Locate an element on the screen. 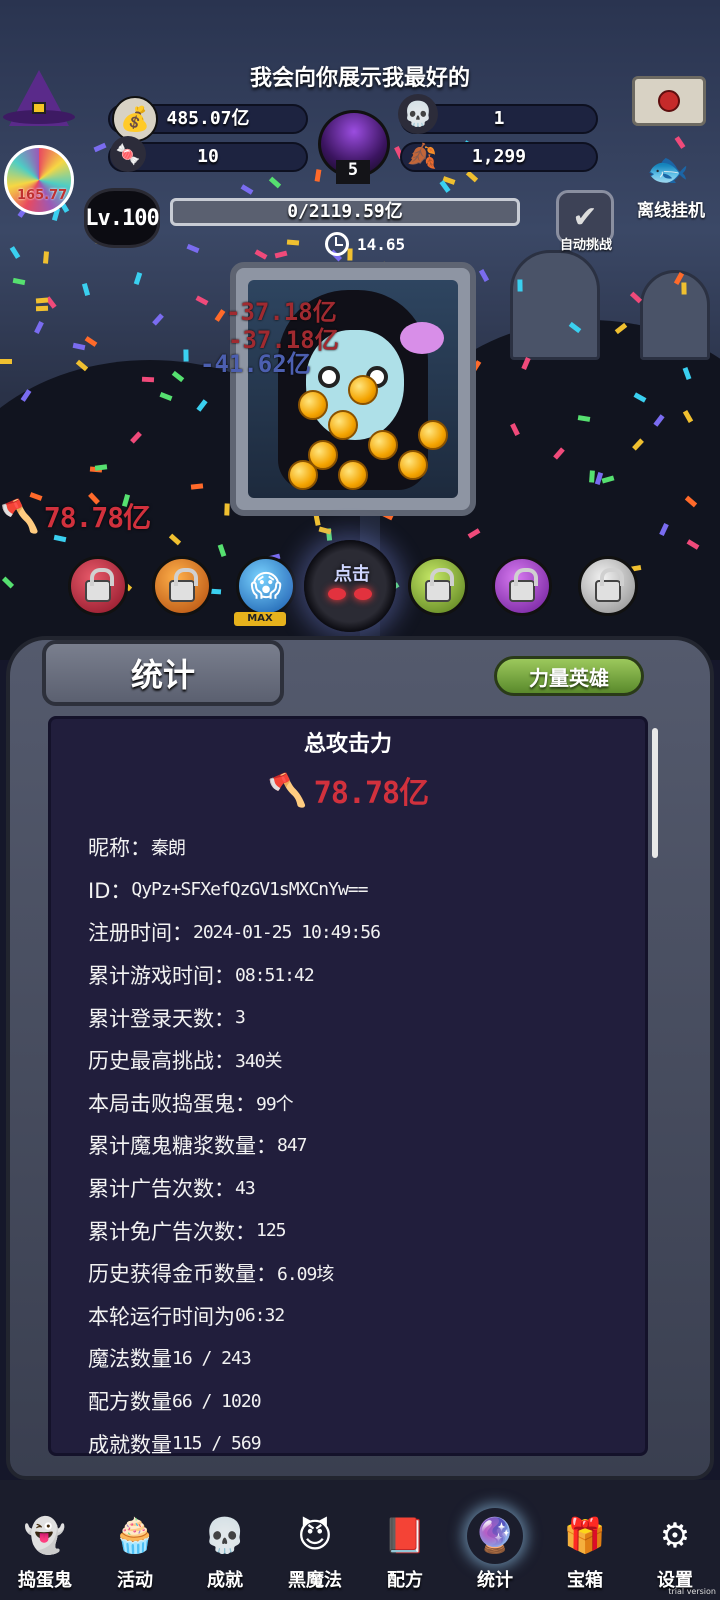 The image size is (720, 1600). stat-value: 08:51:42 is located at coordinates (275, 975).